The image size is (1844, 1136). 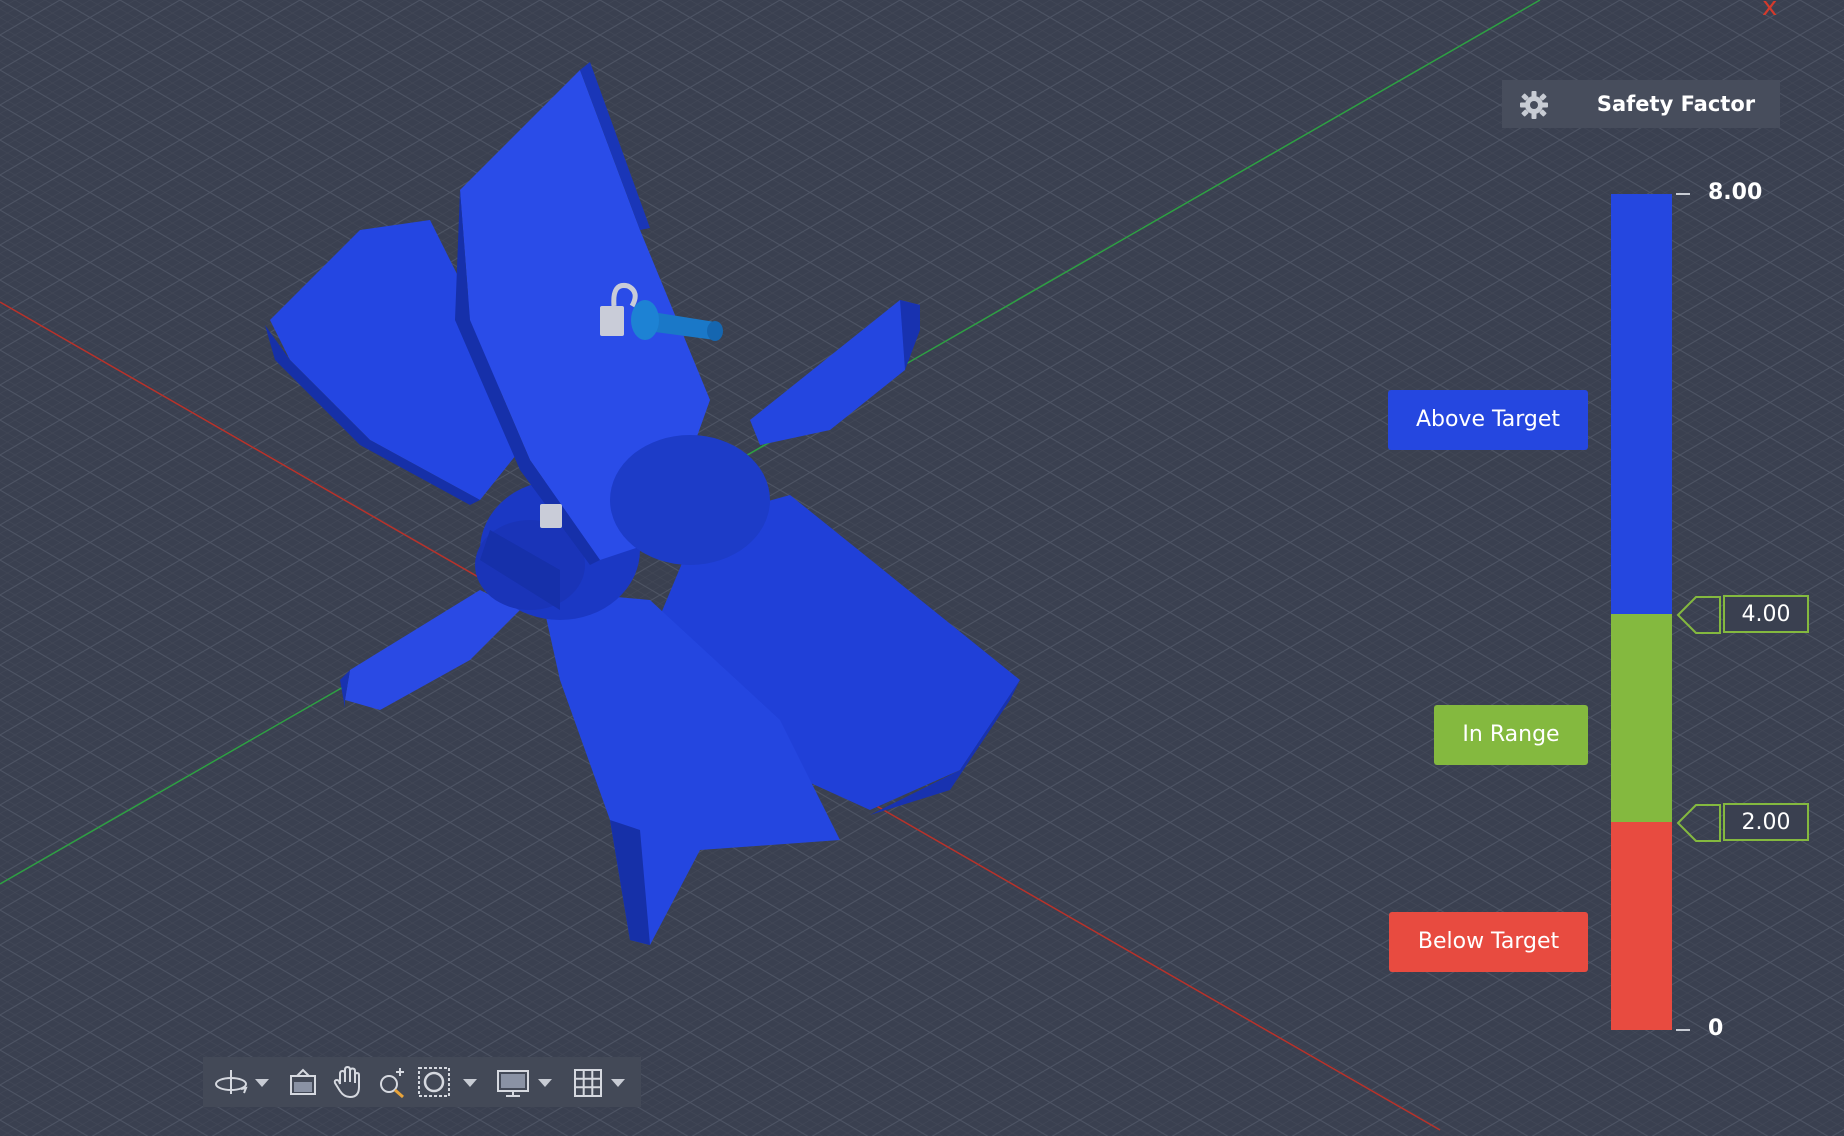 I want to click on color-bar-below-segment, so click(x=1641, y=926).